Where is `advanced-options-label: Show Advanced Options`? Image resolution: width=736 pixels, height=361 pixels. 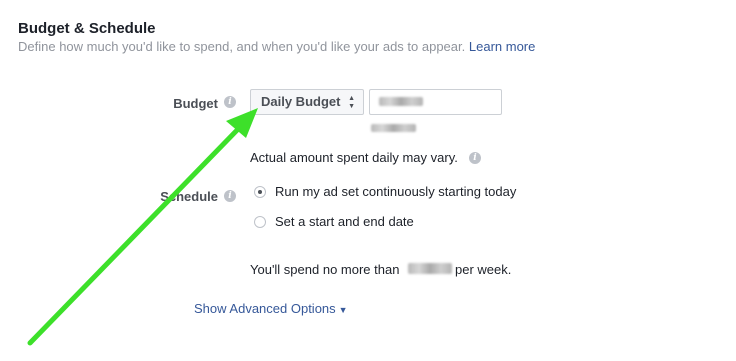 advanced-options-label: Show Advanced Options is located at coordinates (265, 308).